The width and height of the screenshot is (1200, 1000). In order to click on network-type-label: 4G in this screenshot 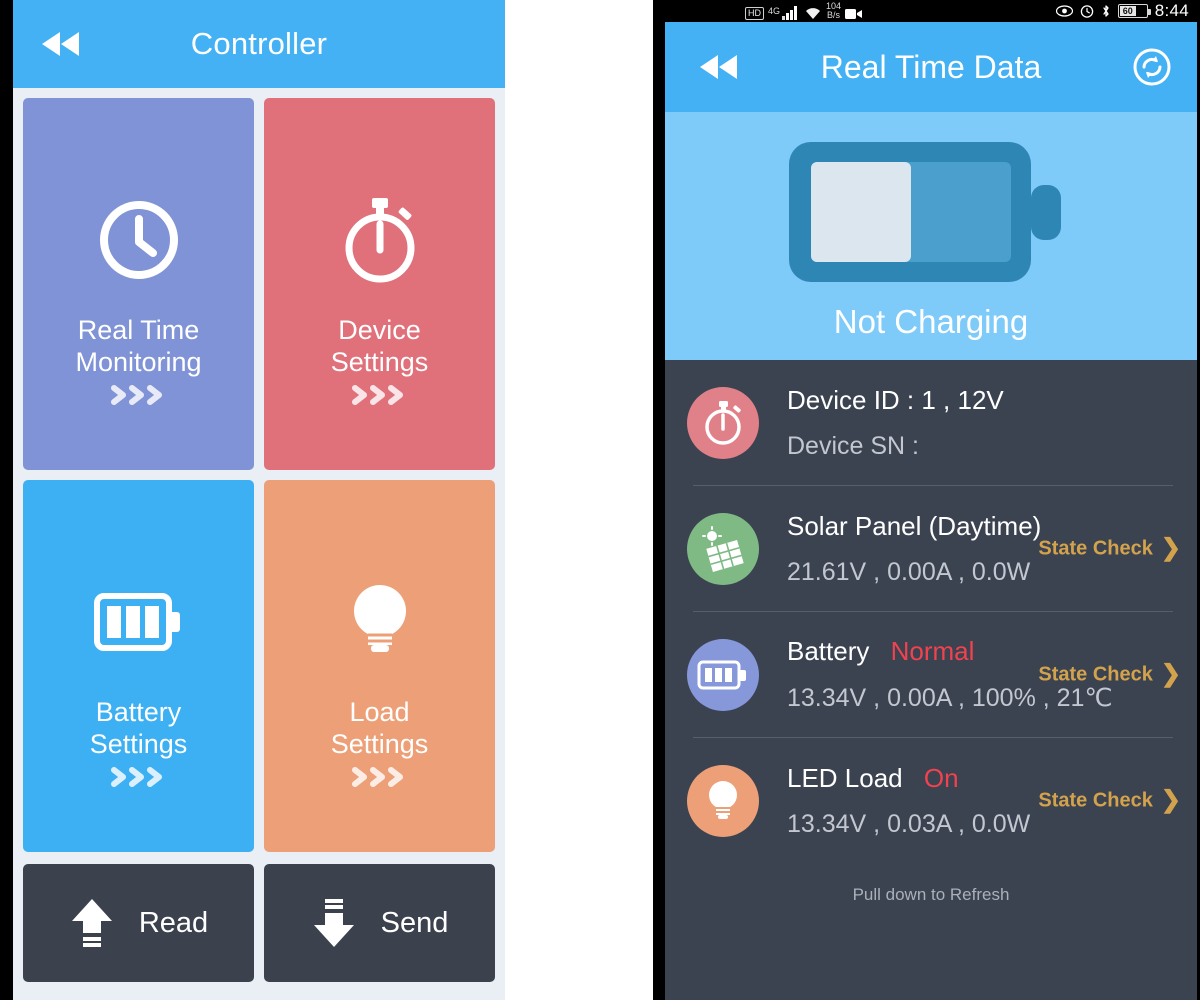, I will do `click(774, 11)`.